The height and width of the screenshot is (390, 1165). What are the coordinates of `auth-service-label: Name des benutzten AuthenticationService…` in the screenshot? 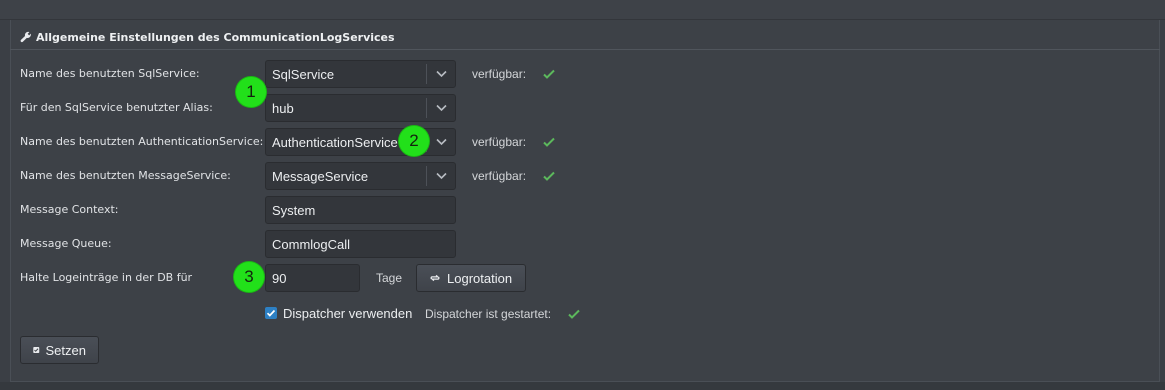 It's located at (142, 141).